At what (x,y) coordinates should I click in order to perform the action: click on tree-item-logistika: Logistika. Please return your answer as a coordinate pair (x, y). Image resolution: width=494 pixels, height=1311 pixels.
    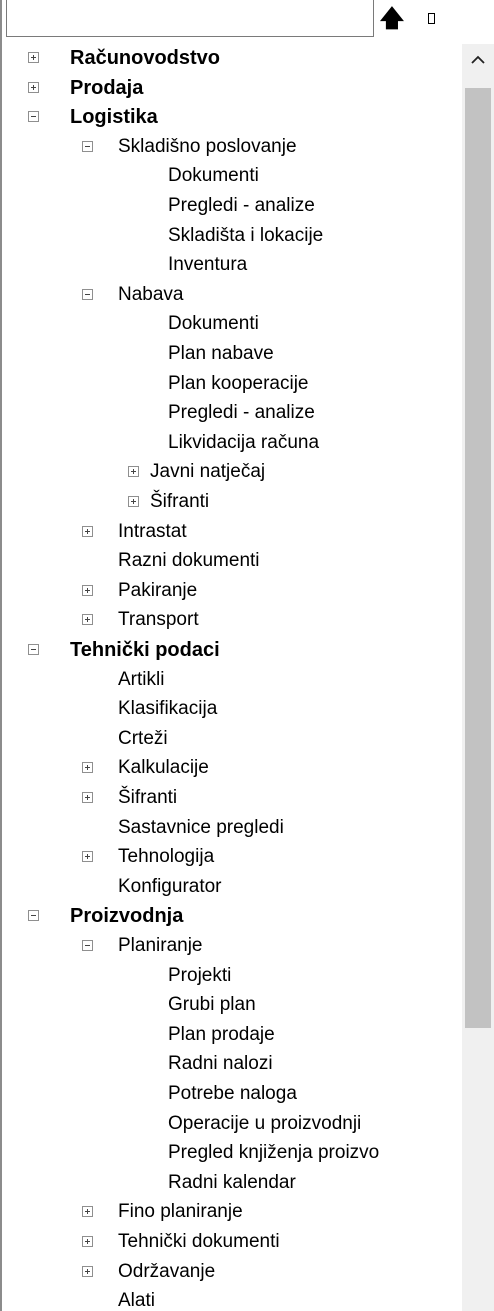
    Looking at the image, I should click on (231, 117).